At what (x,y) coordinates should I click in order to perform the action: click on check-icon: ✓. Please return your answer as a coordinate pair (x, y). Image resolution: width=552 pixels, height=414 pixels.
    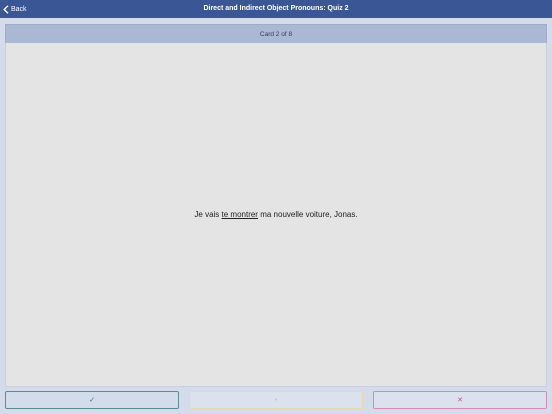
    Looking at the image, I should click on (92, 400).